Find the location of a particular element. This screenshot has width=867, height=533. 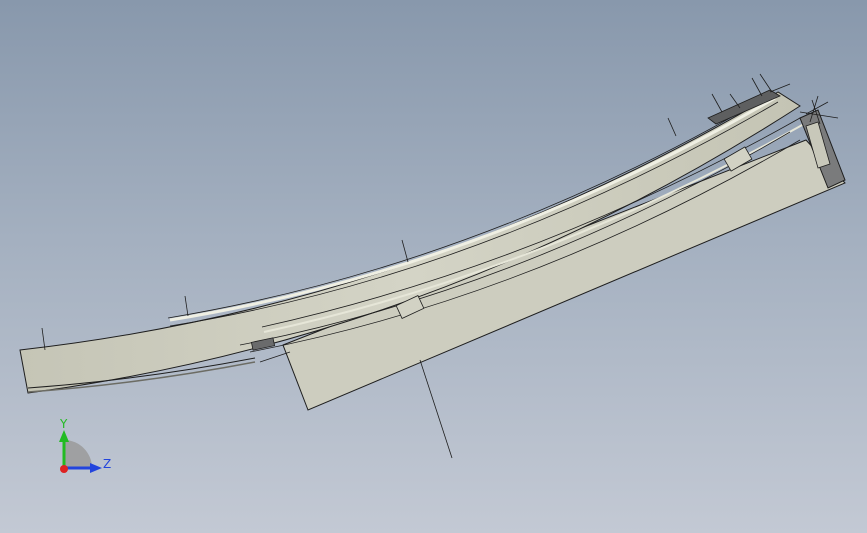

y-axis-arrow-icon is located at coordinates (64, 436).